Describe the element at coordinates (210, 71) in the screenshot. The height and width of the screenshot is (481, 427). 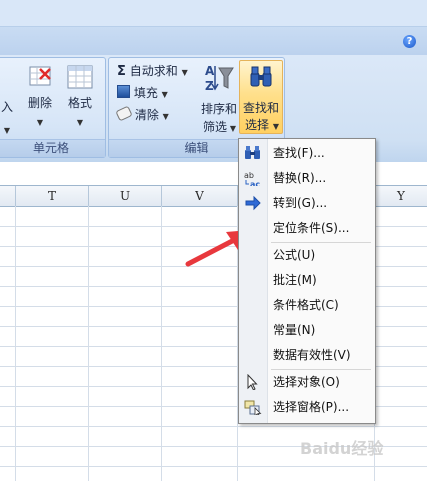
I see `svg-text: A` at that location.